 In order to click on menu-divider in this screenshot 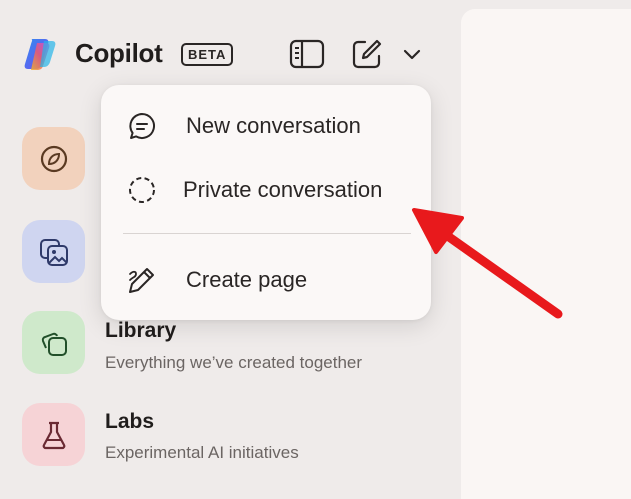, I will do `click(267, 233)`.